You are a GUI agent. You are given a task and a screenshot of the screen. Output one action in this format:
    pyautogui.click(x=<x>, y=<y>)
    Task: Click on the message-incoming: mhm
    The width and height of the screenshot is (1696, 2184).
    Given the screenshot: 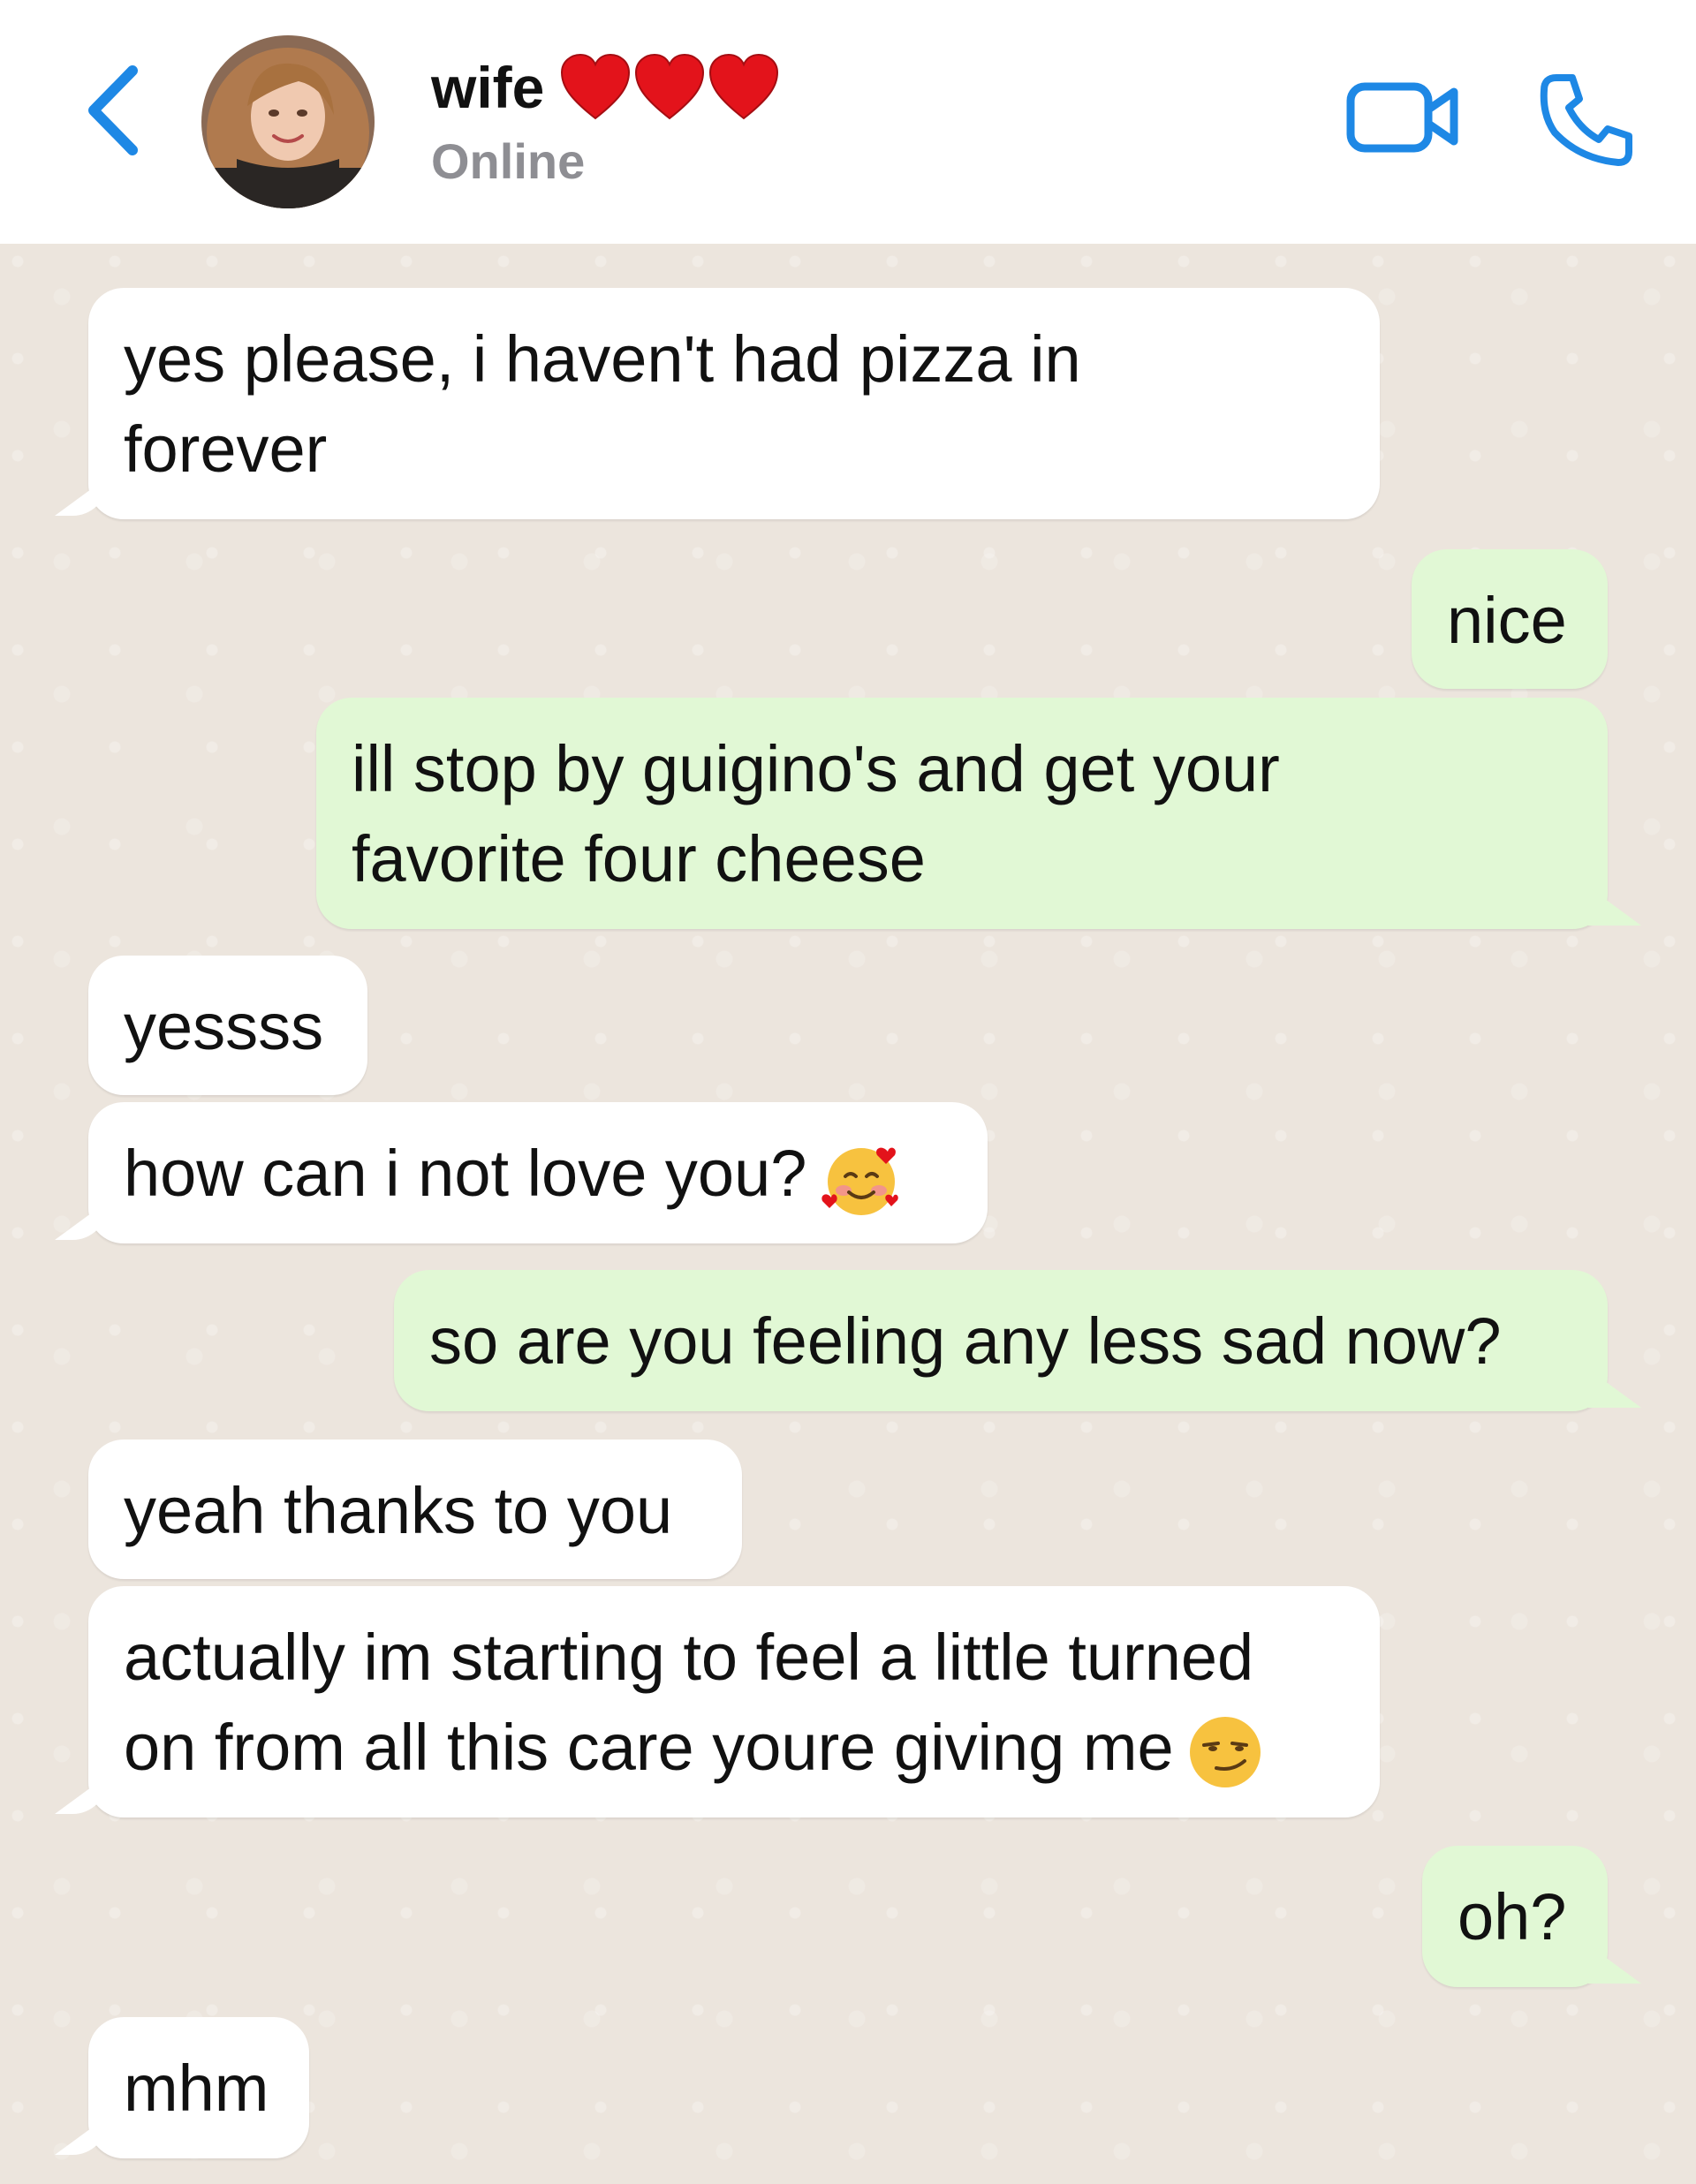 What is the action you would take?
    pyautogui.click(x=198, y=2087)
    